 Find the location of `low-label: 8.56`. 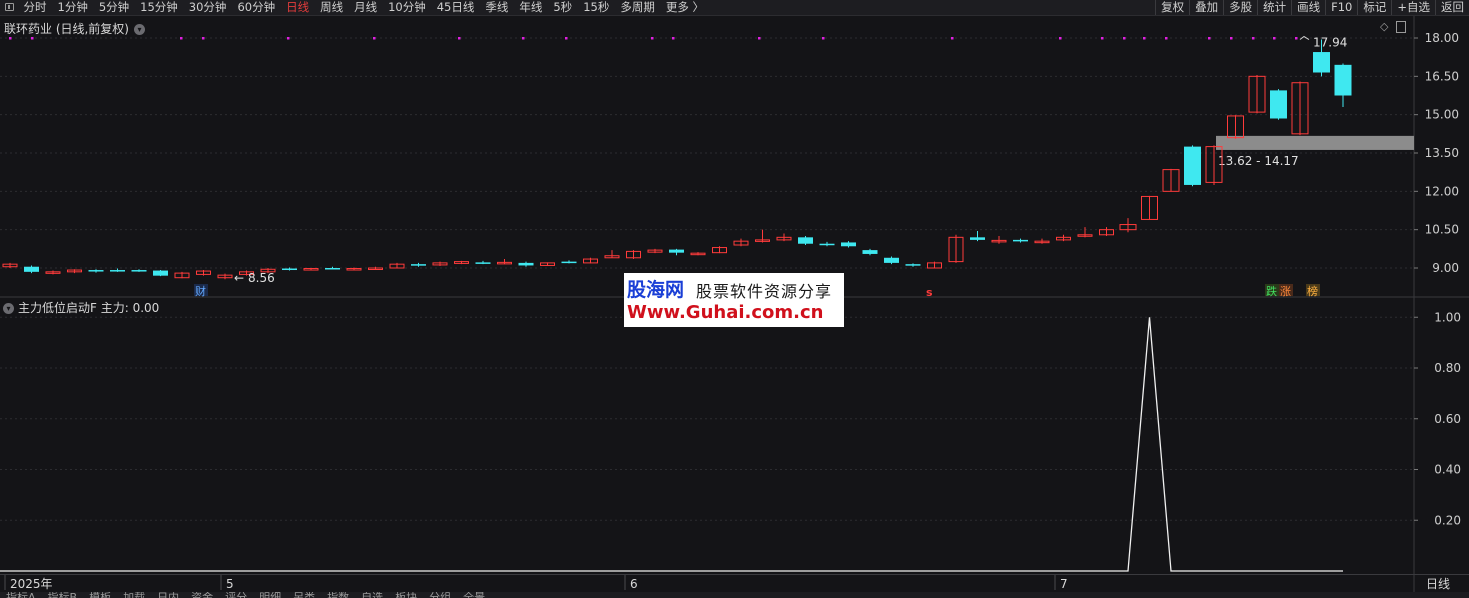

low-label: 8.56 is located at coordinates (261, 278).